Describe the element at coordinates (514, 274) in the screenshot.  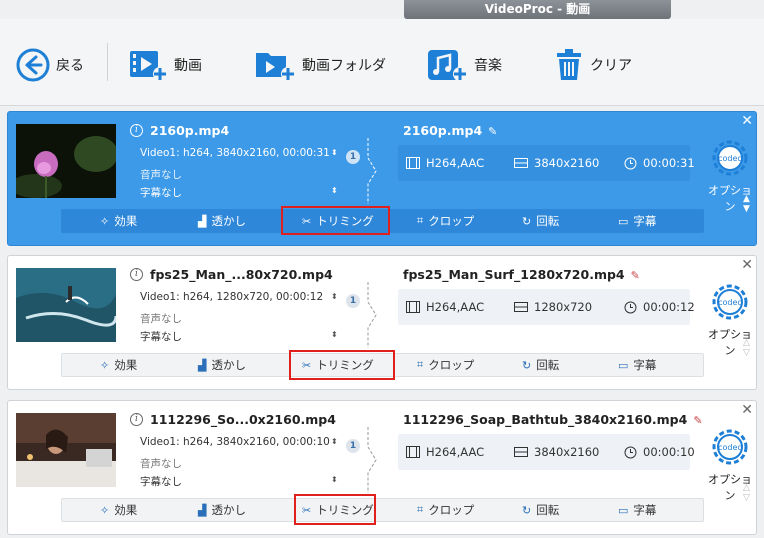
I see `output-filename-text: fps25_Man_Surf_1280x720.mp4` at that location.